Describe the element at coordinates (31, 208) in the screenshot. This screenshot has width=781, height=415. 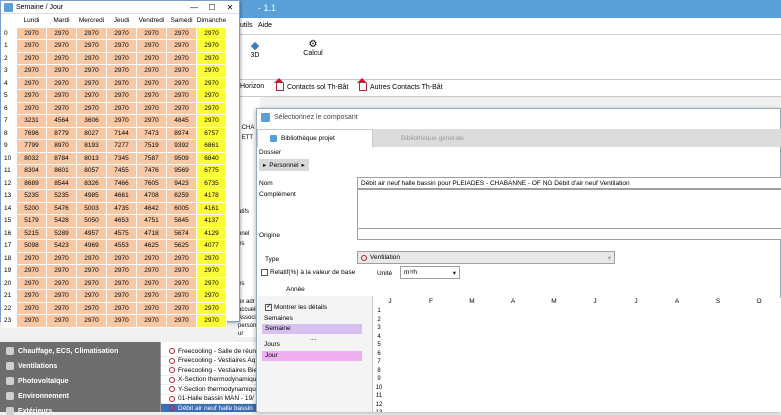
I see `value-cell: 5200` at that location.